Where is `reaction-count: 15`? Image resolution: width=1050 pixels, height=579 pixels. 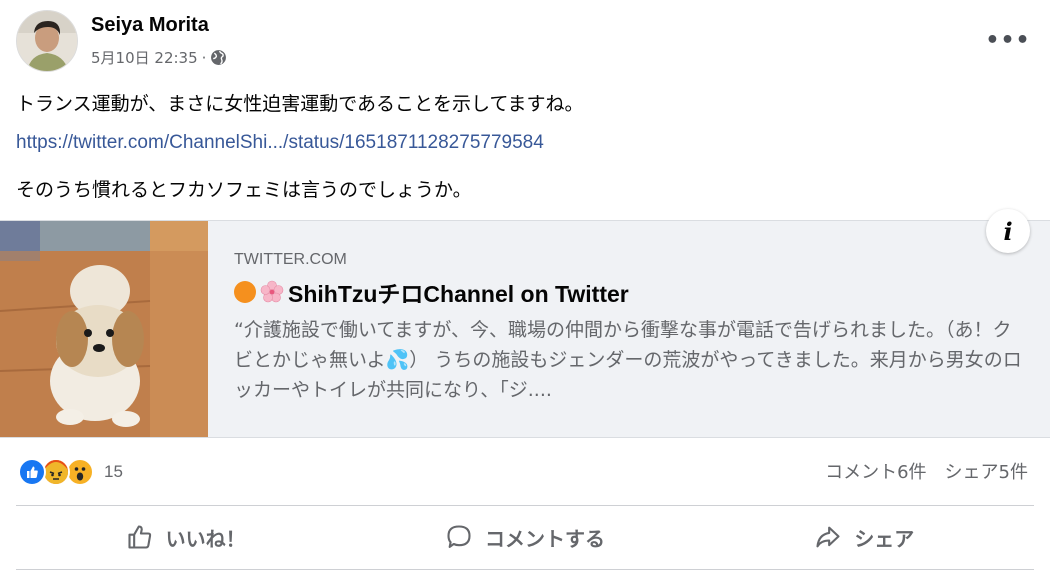
reaction-count: 15 is located at coordinates (113, 471).